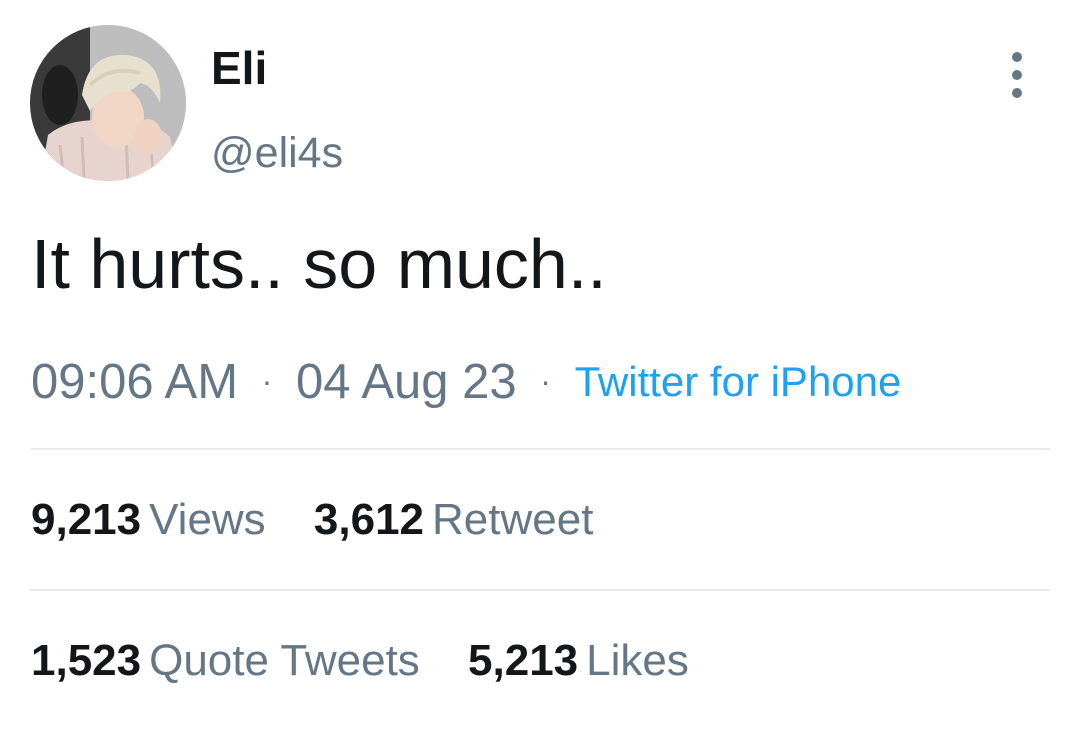 The width and height of the screenshot is (1080, 729). I want to click on retweets-count: 3,612, so click(369, 519).